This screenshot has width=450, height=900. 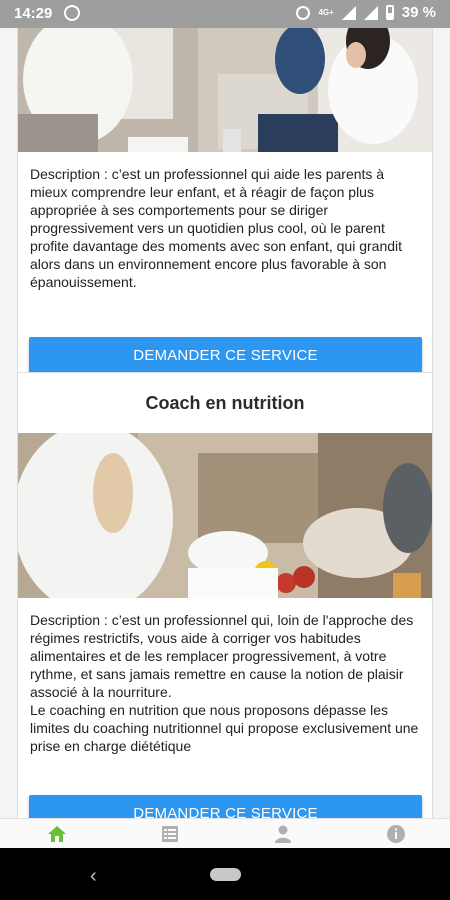 I want to click on home-icon, so click(x=57, y=834).